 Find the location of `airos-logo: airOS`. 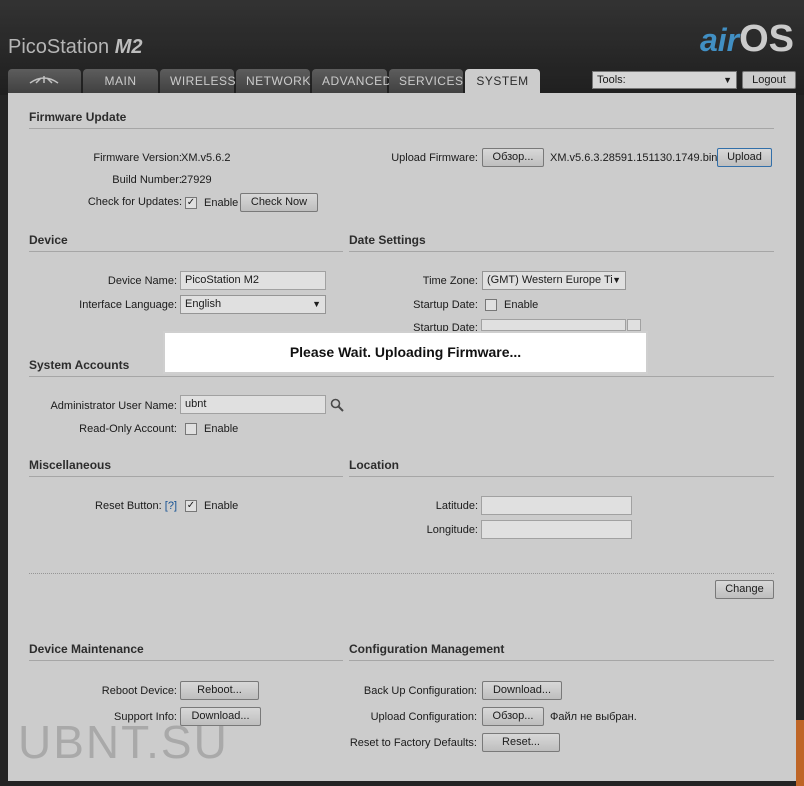

airos-logo: airOS is located at coordinates (747, 39).